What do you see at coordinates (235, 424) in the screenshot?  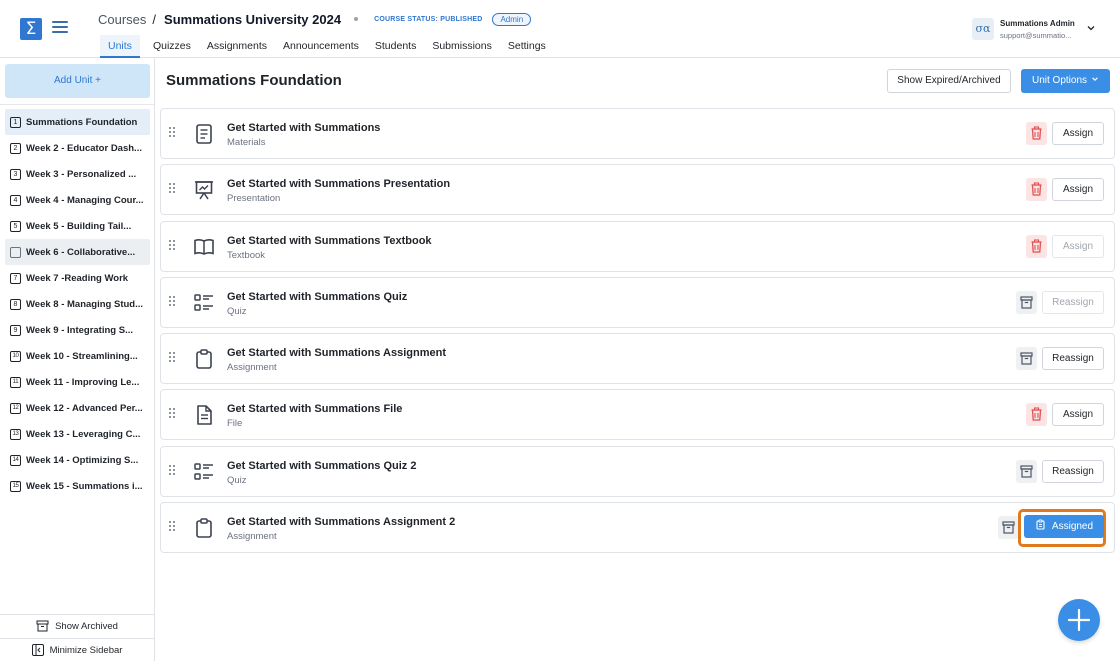 I see `item-type: File` at bounding box center [235, 424].